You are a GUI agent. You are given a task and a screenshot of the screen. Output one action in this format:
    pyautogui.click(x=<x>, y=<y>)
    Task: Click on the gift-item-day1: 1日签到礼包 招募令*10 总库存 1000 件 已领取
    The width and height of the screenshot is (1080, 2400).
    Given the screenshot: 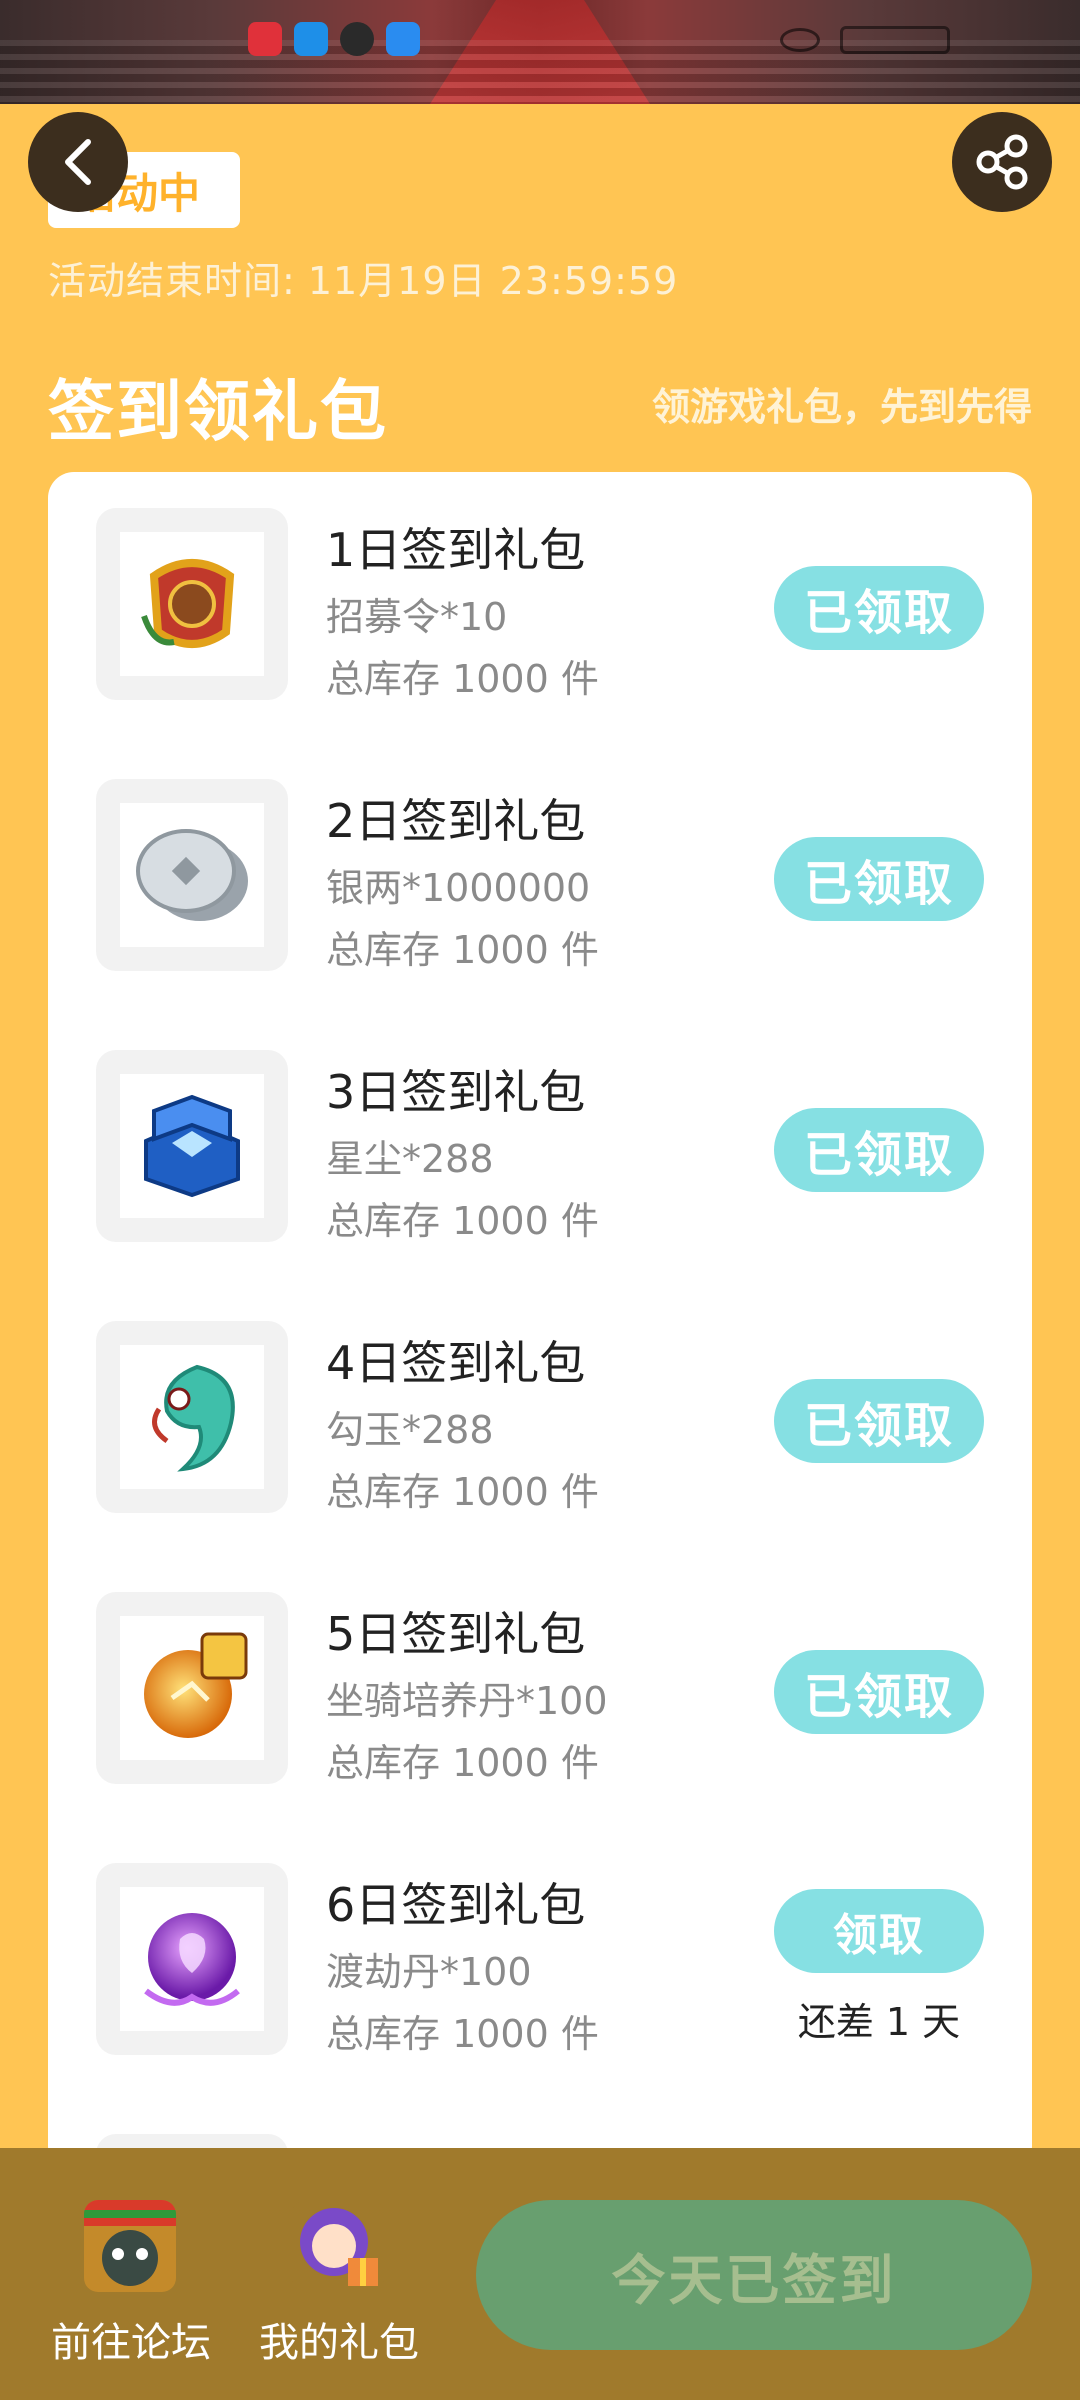 What is the action you would take?
    pyautogui.click(x=540, y=608)
    